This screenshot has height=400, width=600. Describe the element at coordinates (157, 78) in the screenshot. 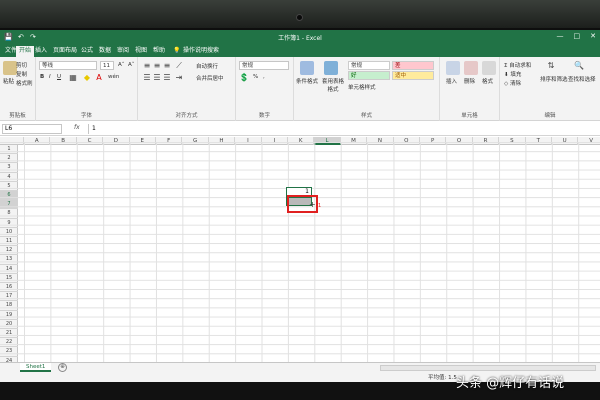

I see `align-center-icon: ☰` at that location.